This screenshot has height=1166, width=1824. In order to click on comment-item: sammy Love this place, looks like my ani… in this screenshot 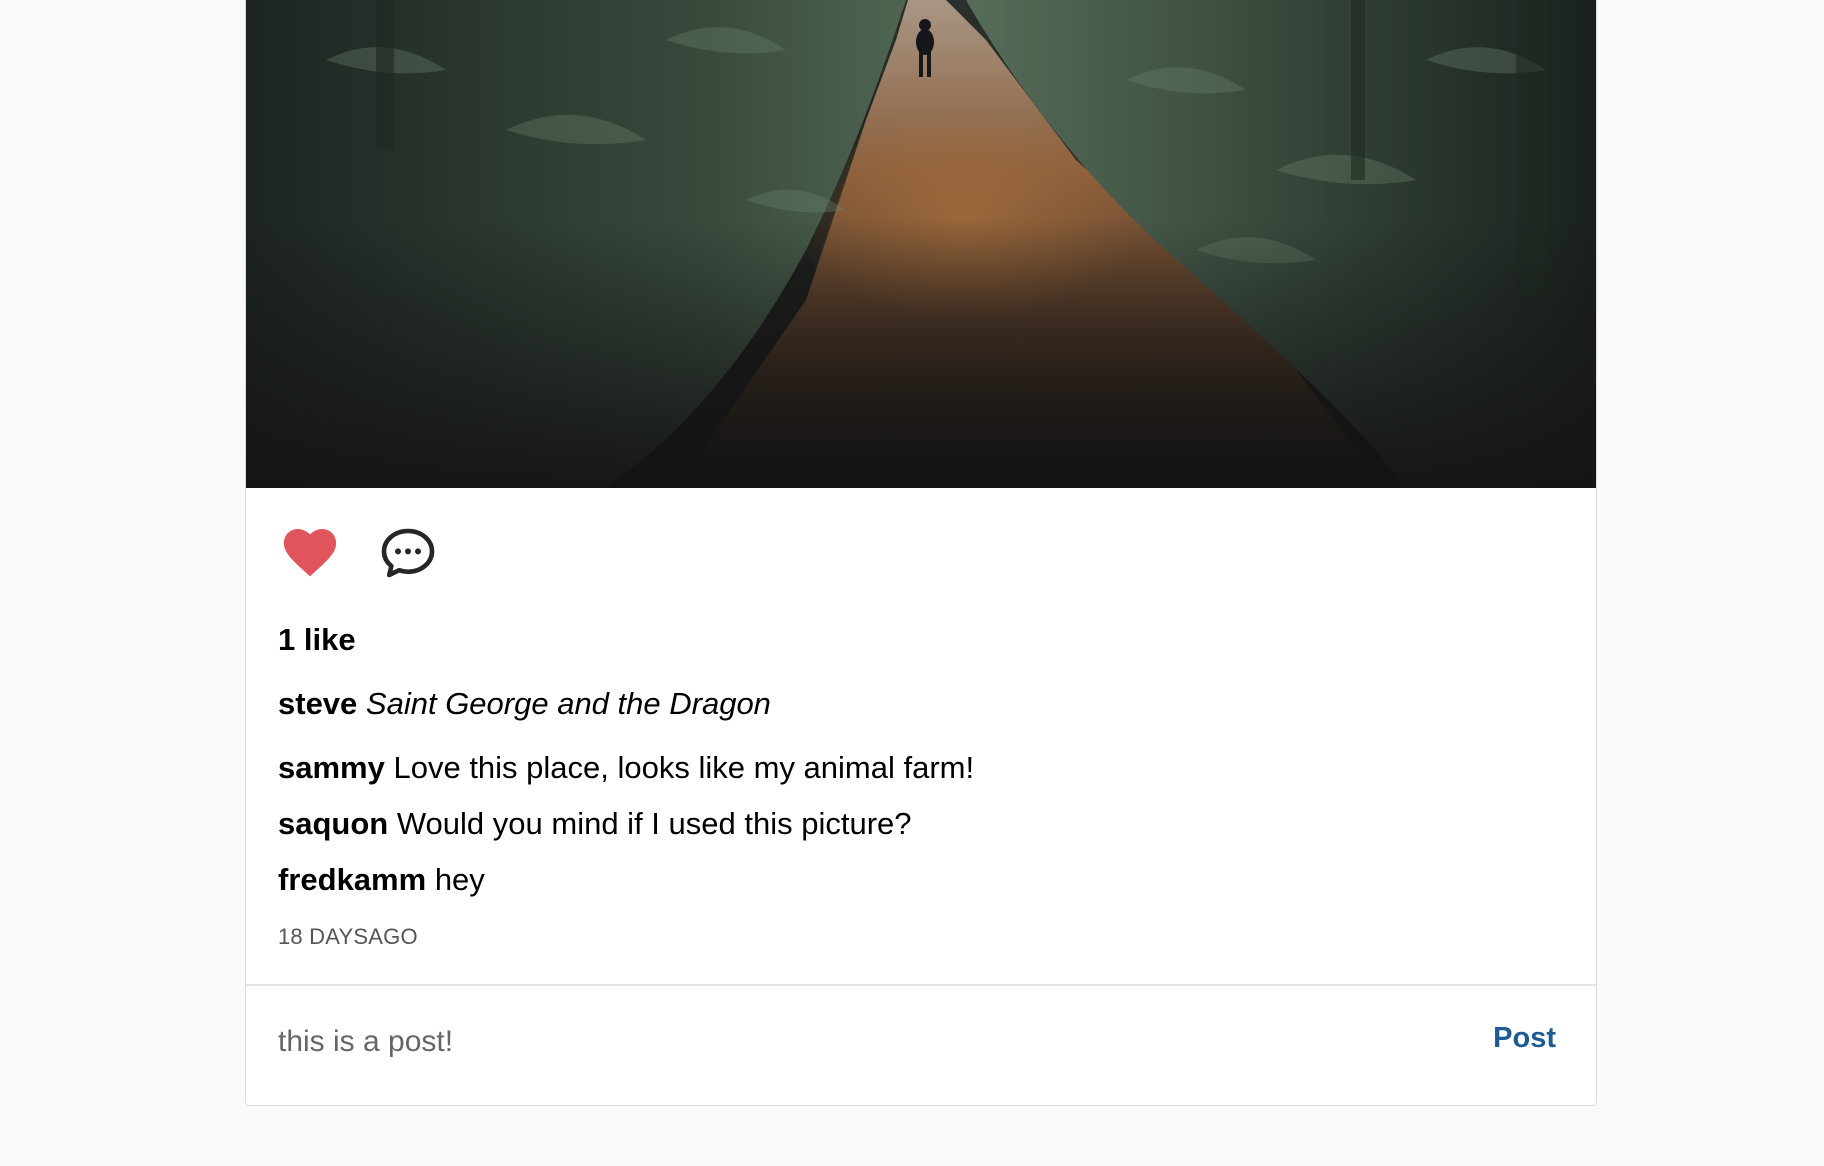, I will do `click(626, 777)`.